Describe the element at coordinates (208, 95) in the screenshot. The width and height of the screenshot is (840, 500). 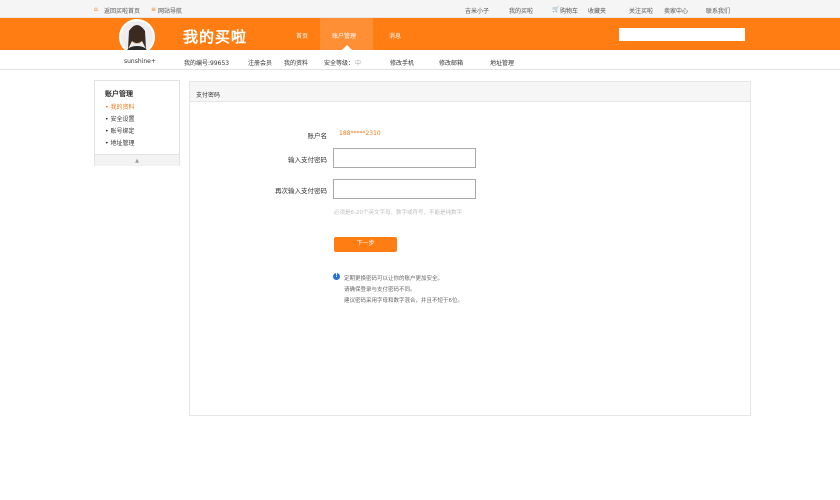
I see `panel-title: 支付密码` at that location.